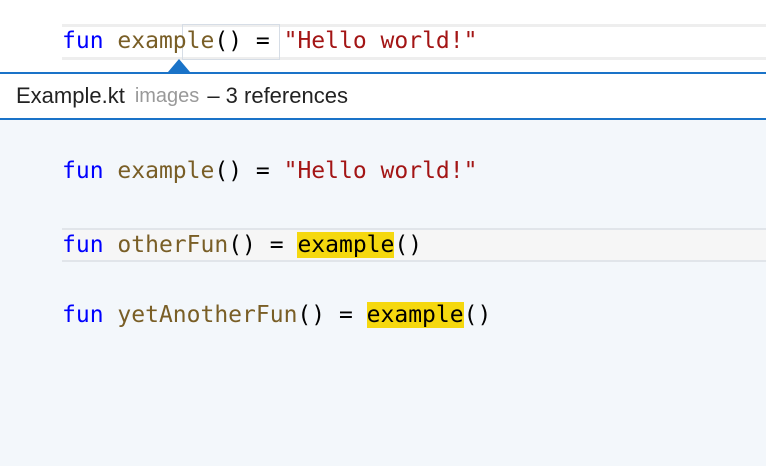  I want to click on peek-code-line: fun yetAnotherFun() = example(), so click(276, 315).